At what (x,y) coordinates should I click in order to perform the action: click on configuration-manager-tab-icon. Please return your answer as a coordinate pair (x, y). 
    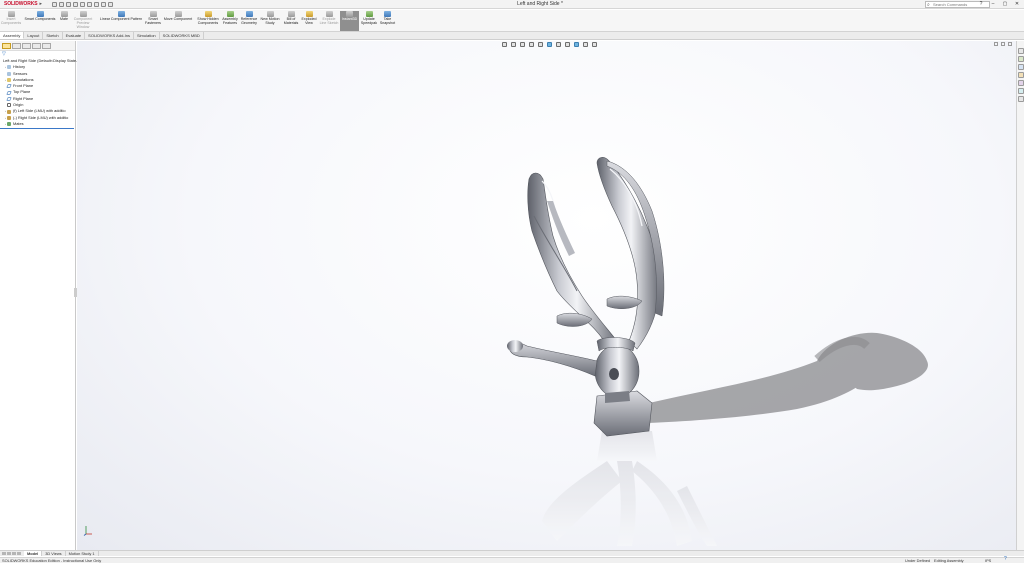
    Looking at the image, I should click on (26, 46).